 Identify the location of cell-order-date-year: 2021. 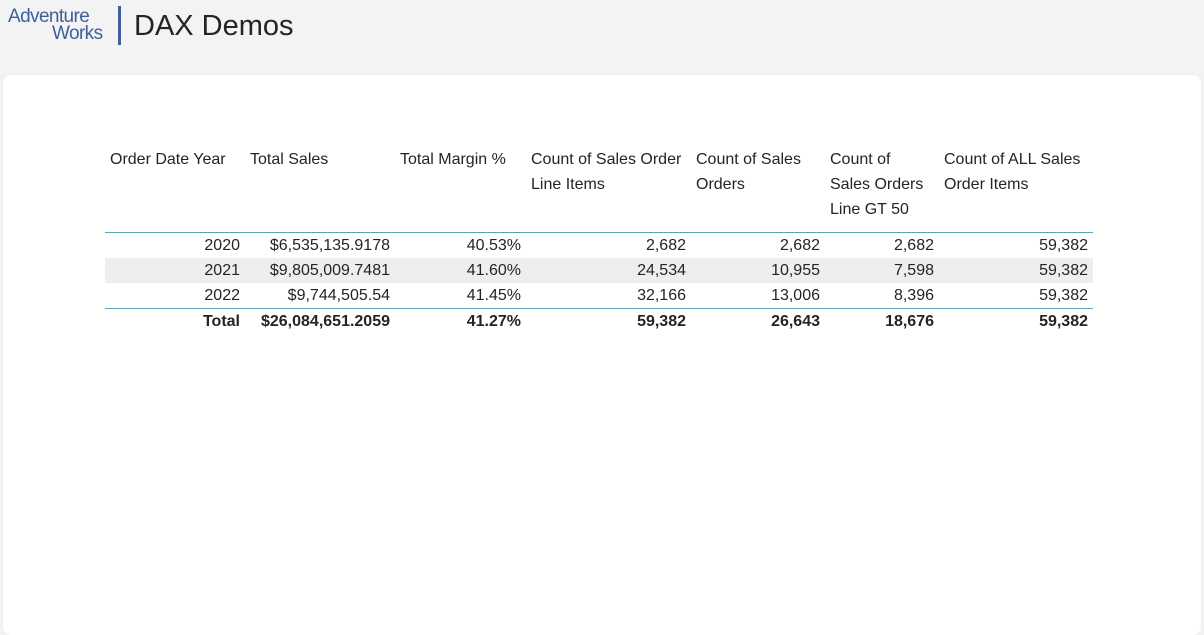
(175, 270).